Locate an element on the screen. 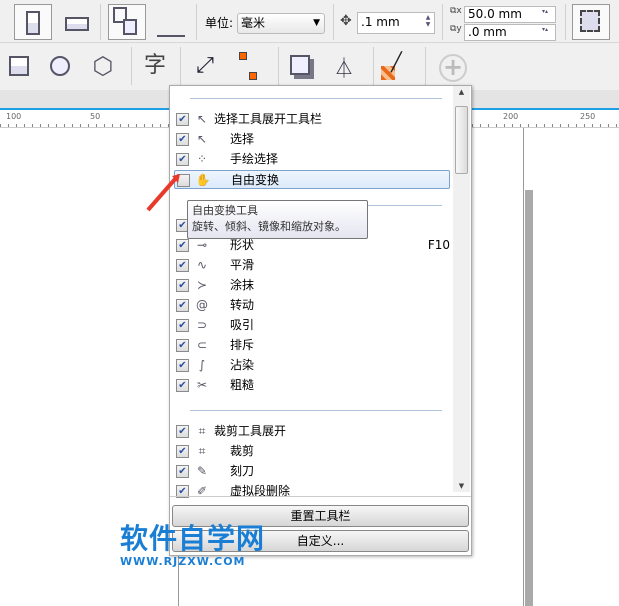 Image resolution: width=619 pixels, height=606 pixels. menu-item: ✔ ∫ 沾染 is located at coordinates (312, 365).